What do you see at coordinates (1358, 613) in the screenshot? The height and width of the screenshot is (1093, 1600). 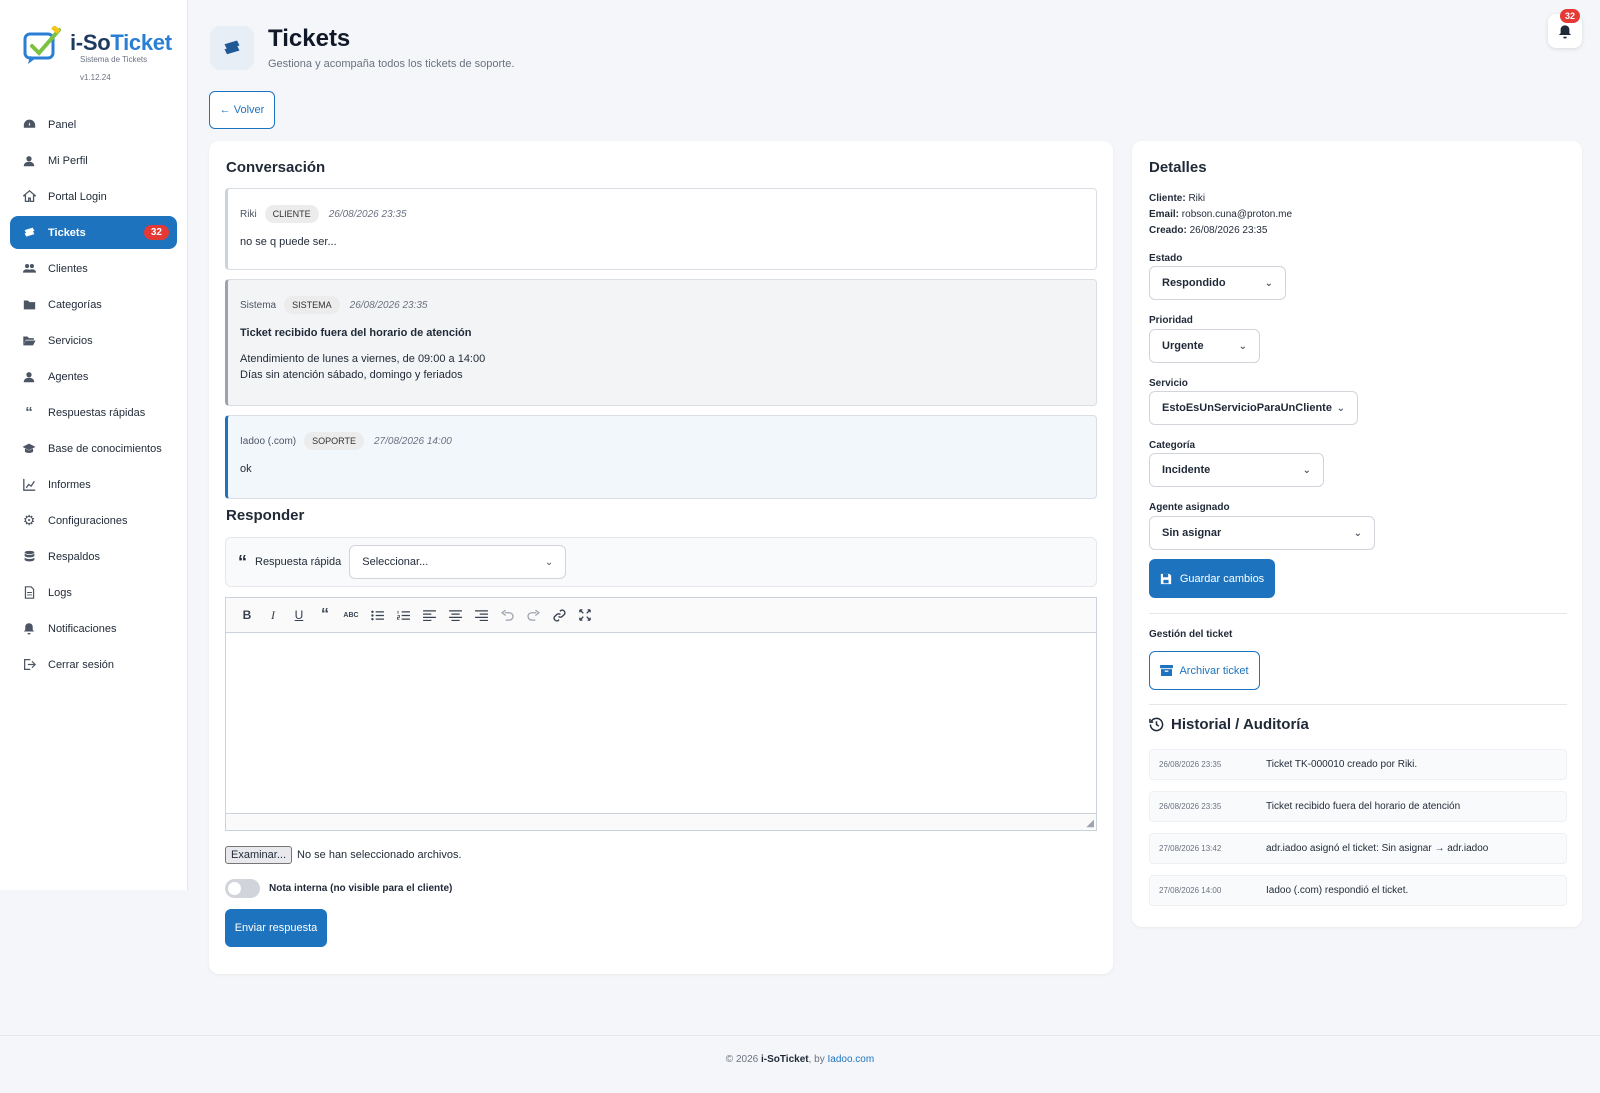 I see `divider` at bounding box center [1358, 613].